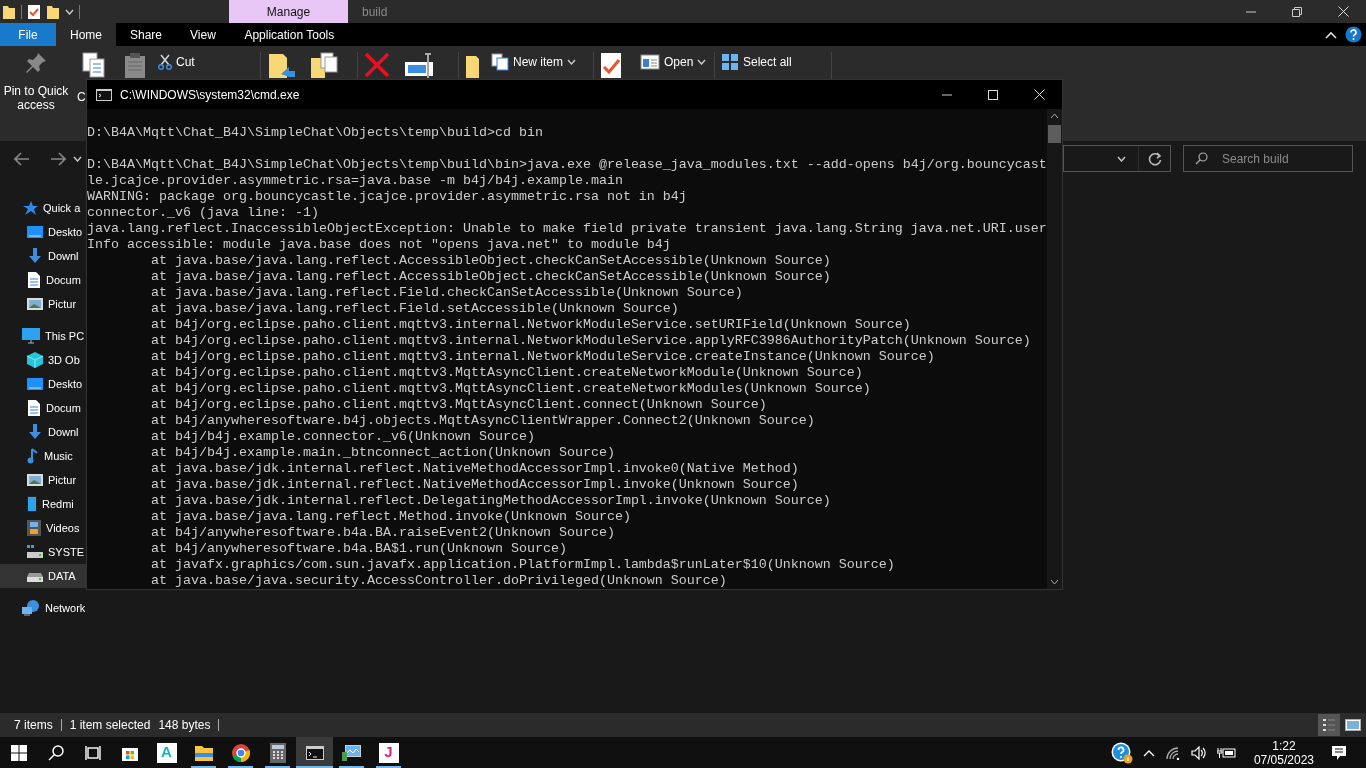 The height and width of the screenshot is (768, 1366). What do you see at coordinates (482, 420) in the screenshot?
I see `console-output-line: at b4j/anywheresoftware.b4j.objects.MqttAsyncClientWrapper.Connect2(Unknown Source)` at bounding box center [482, 420].